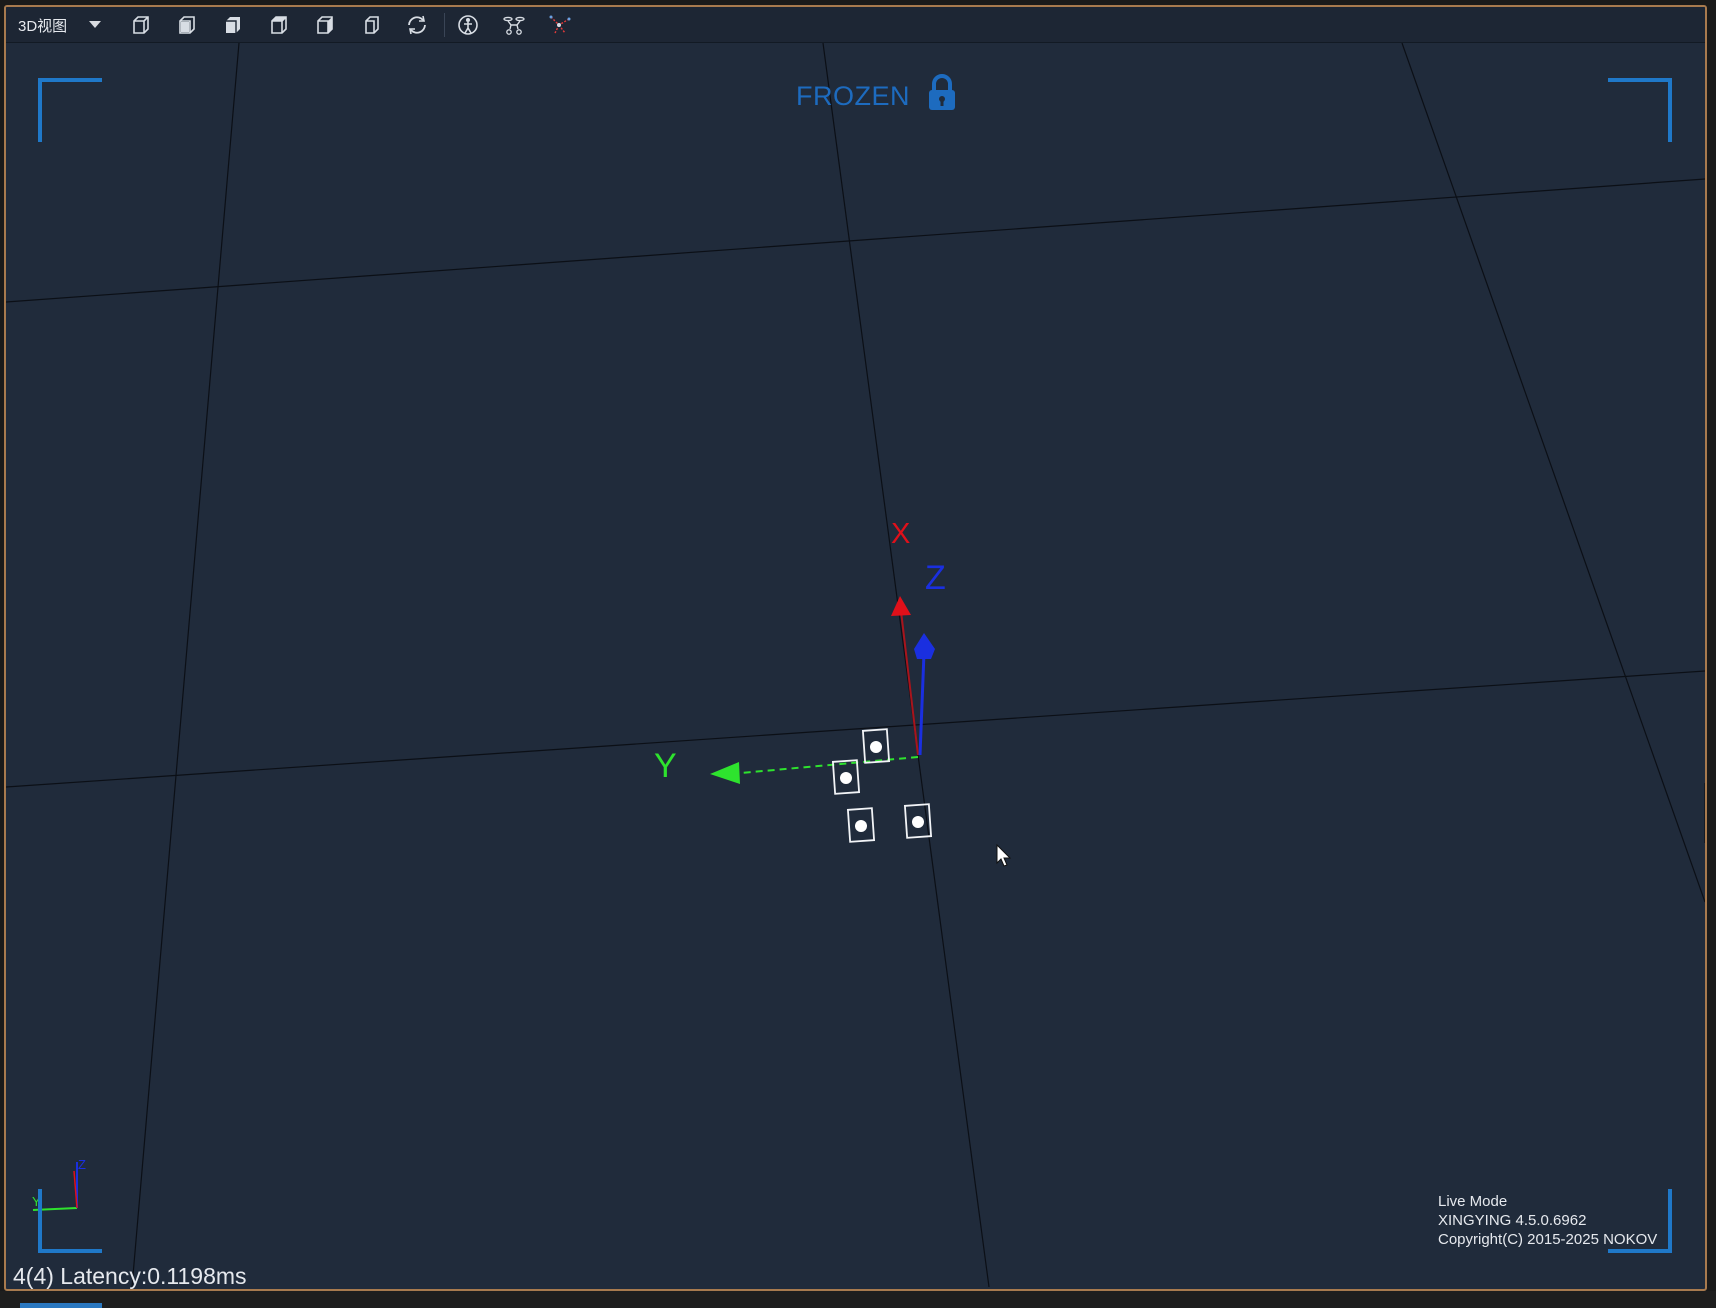 The width and height of the screenshot is (1716, 1308). I want to click on frozen-label: FROZEN, so click(853, 96).